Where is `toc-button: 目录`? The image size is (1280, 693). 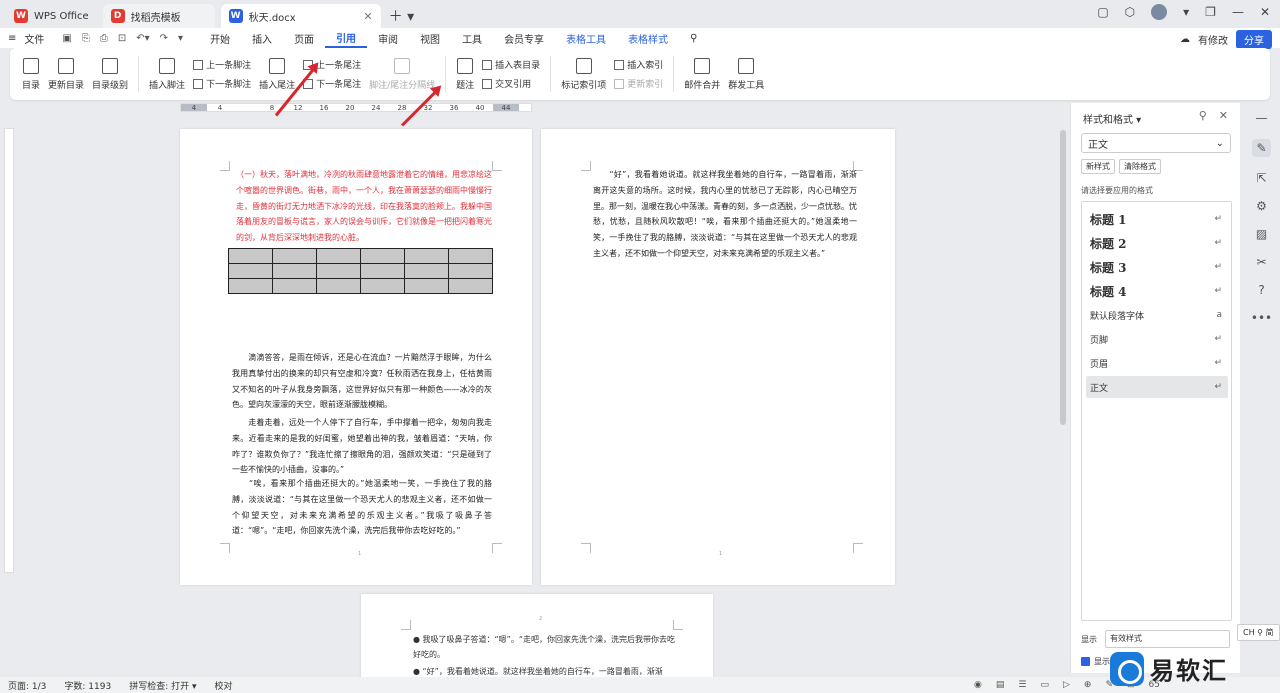
toc-button: 目录 is located at coordinates (31, 74).